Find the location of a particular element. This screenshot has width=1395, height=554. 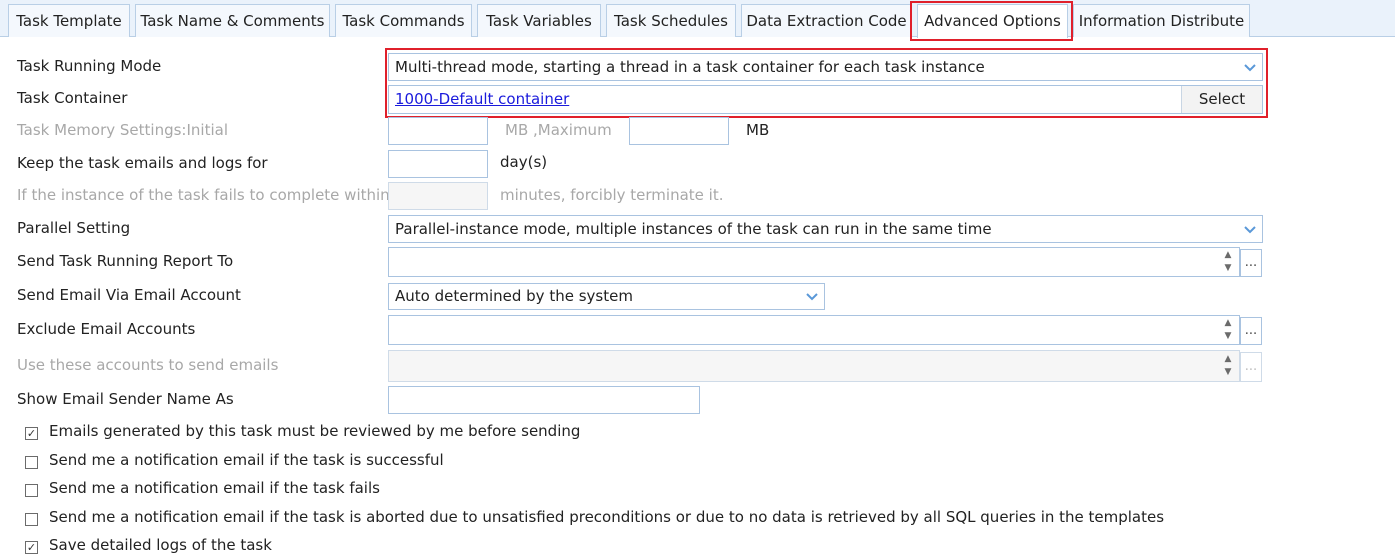

tab-task-name-comments: Task Name & Comments is located at coordinates (232, 20).